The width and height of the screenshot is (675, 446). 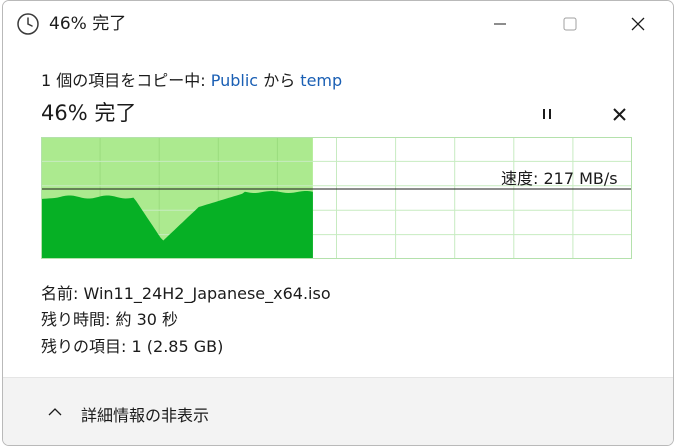 I want to click on clock-icon, so click(x=28, y=24).